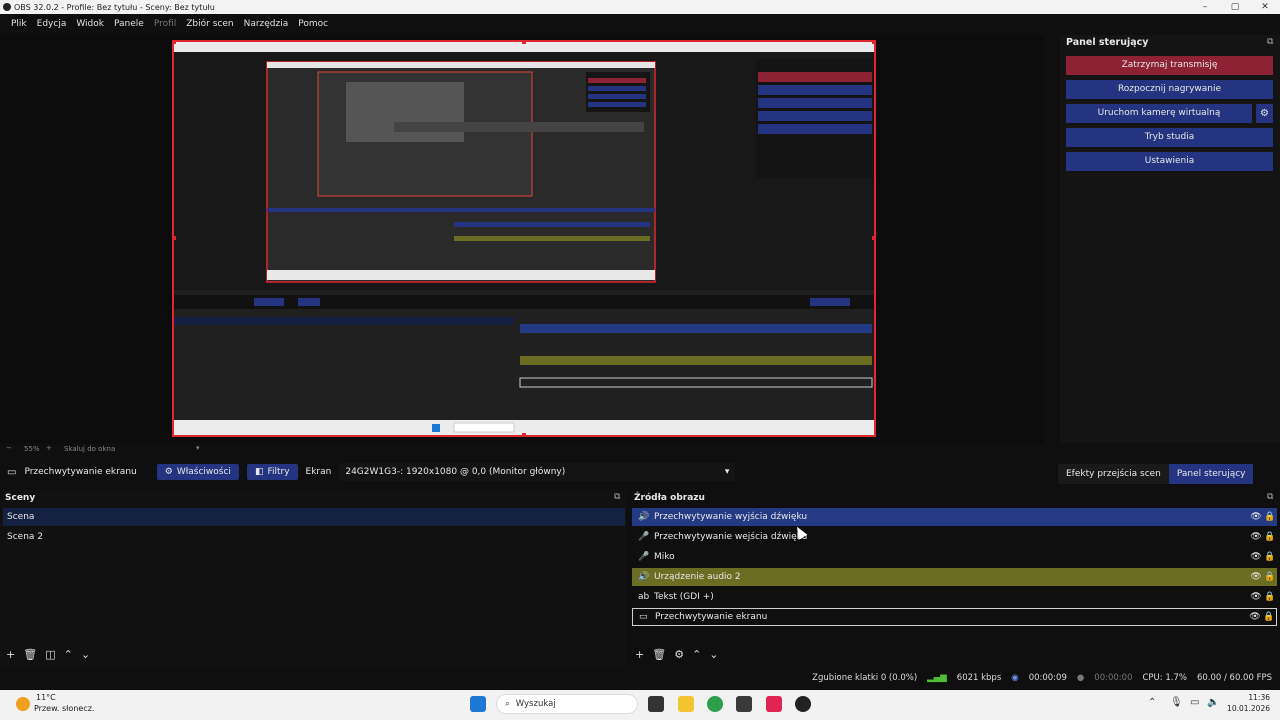  What do you see at coordinates (7, 7) in the screenshot?
I see `obs-app-icon` at bounding box center [7, 7].